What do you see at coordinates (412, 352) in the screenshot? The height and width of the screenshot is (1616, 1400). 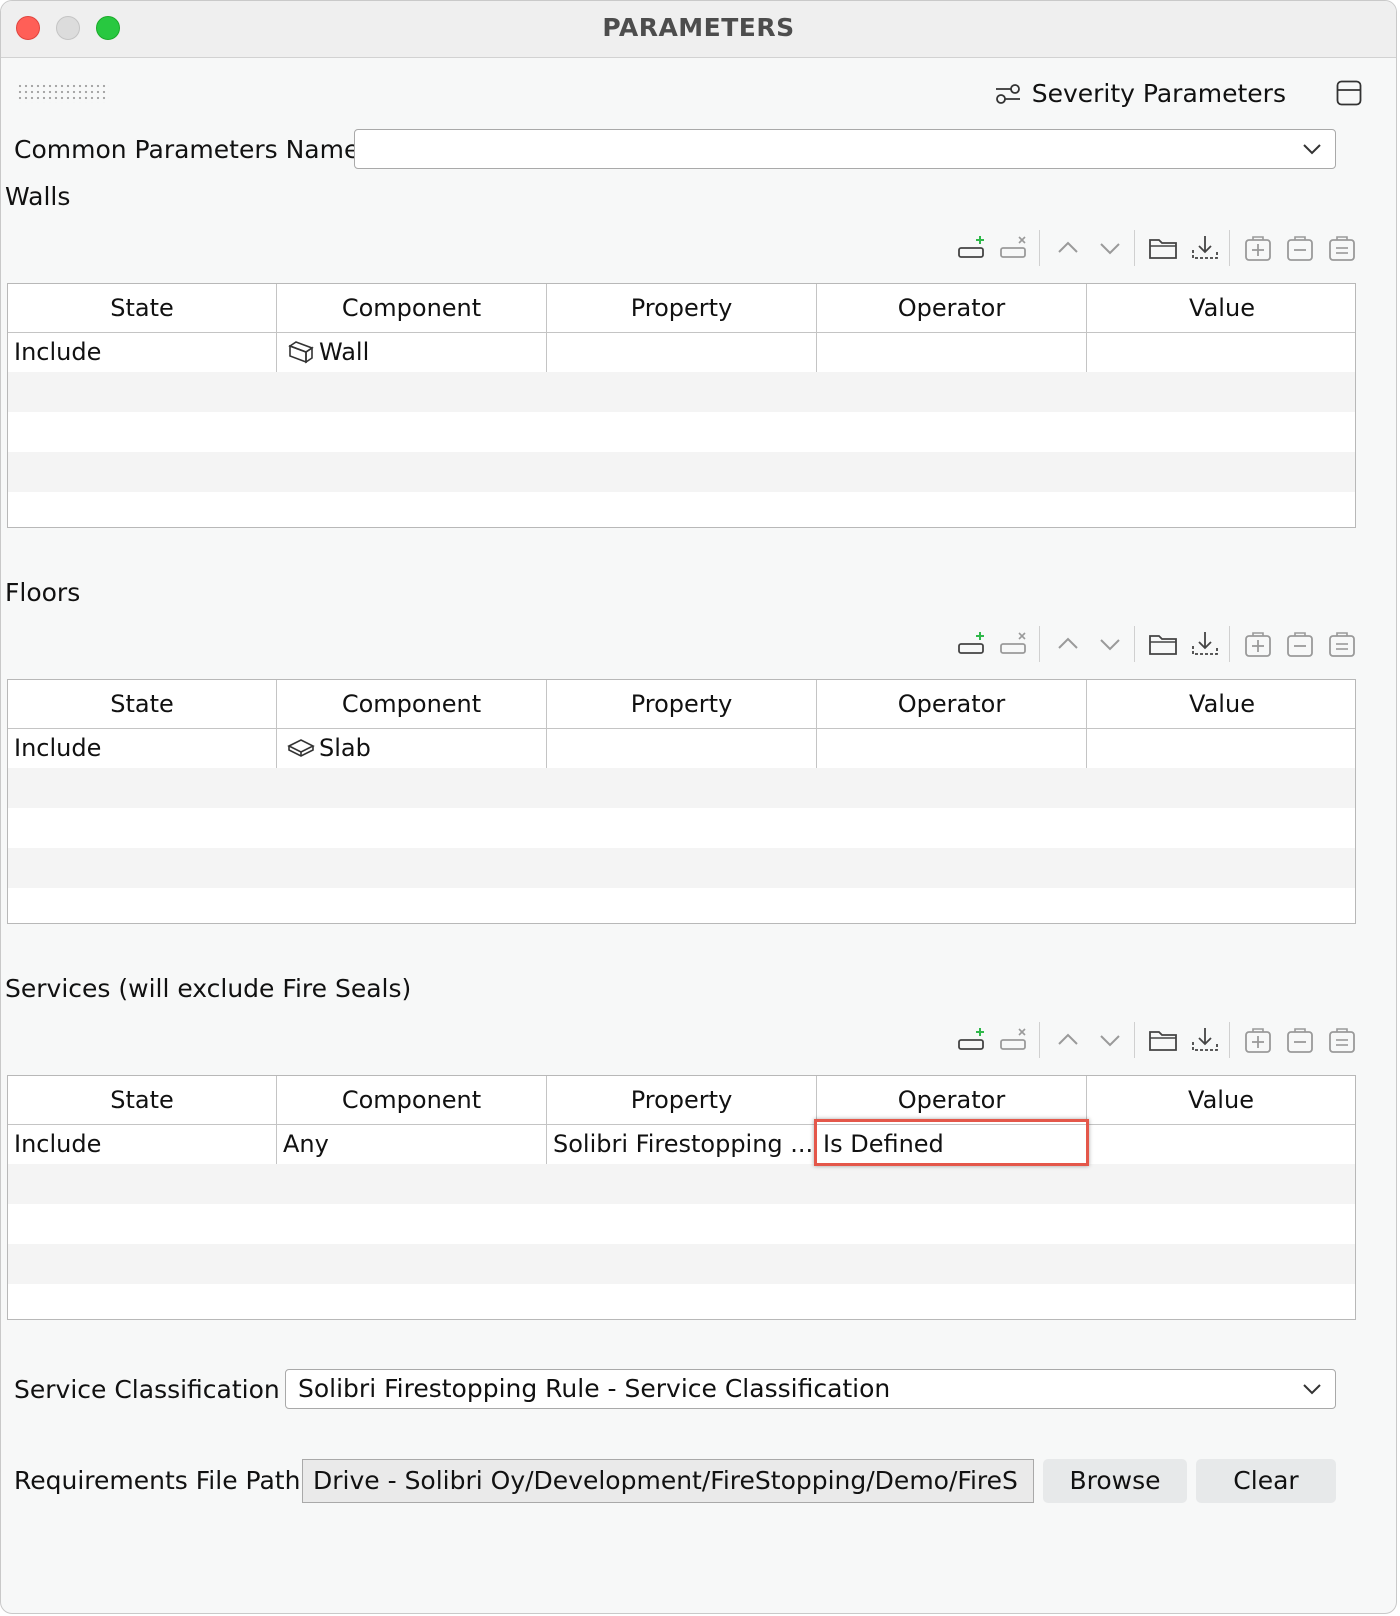 I see `cell-component: Wall` at bounding box center [412, 352].